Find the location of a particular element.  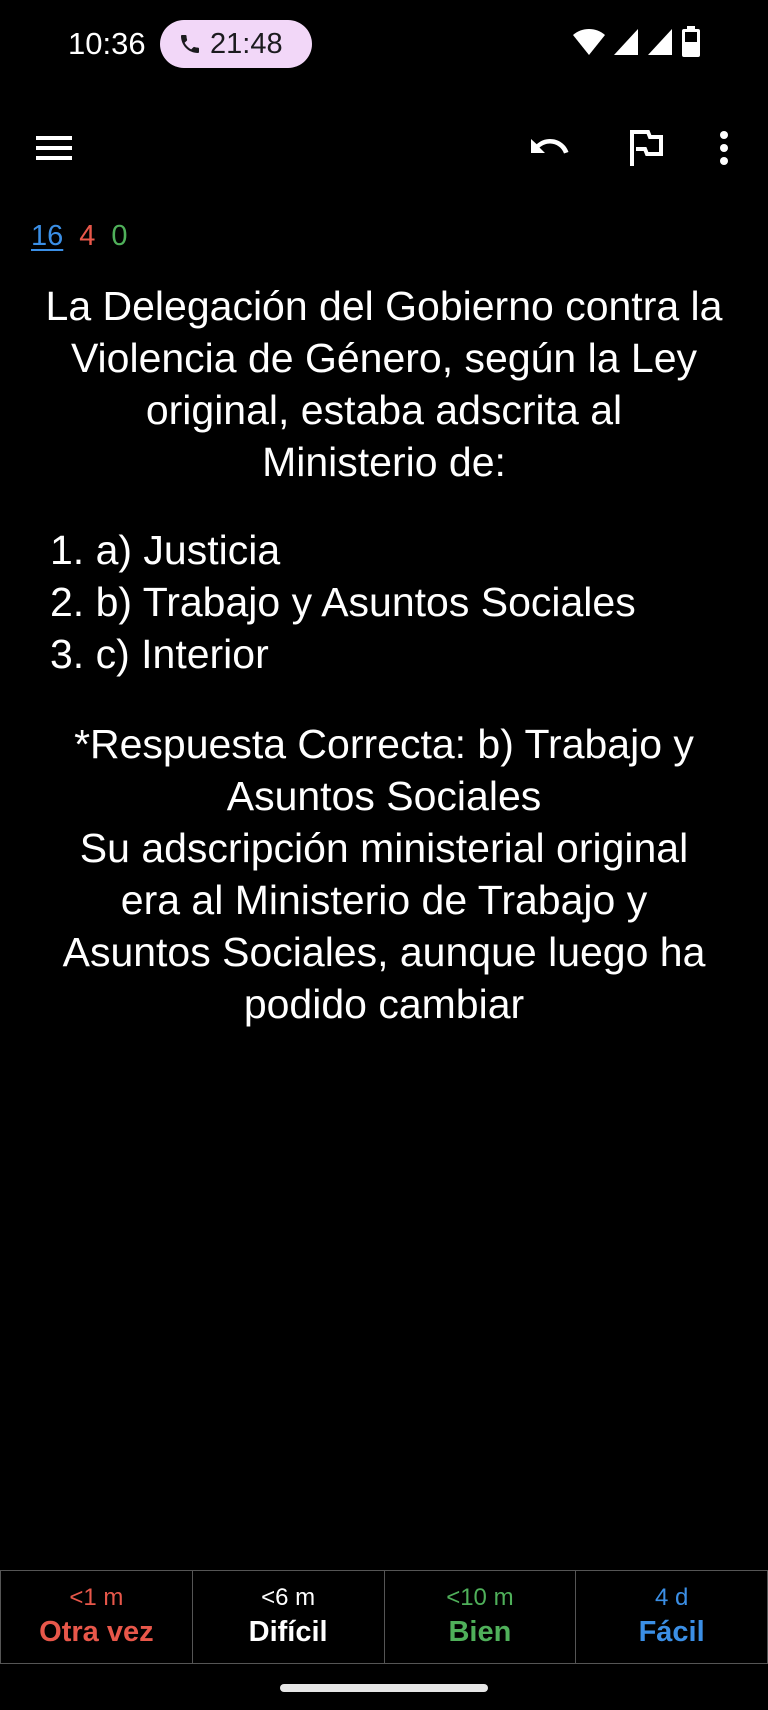

good-button: <10 m Bien is located at coordinates (479, 1617).